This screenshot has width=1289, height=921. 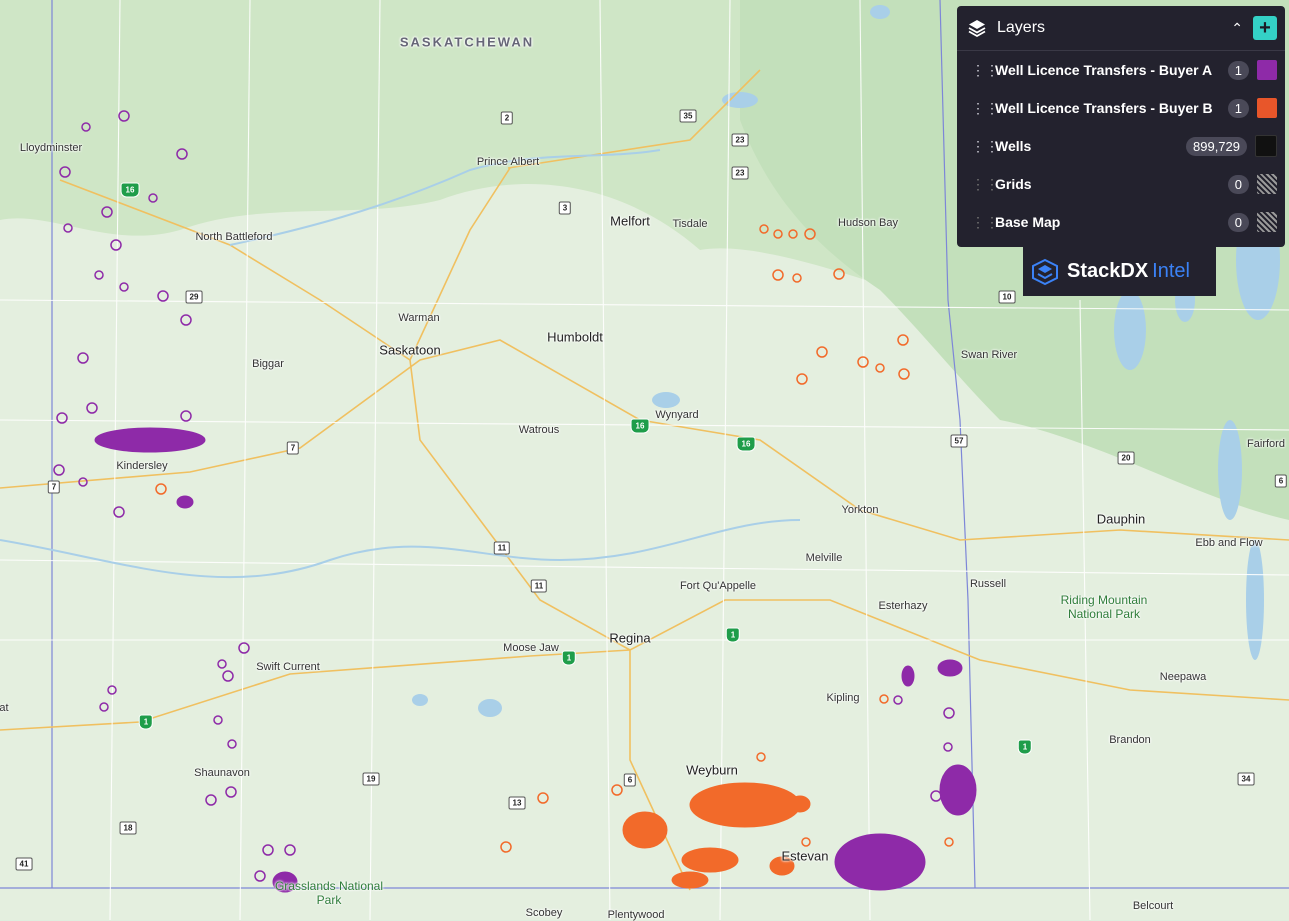 What do you see at coordinates (636, 915) in the screenshot?
I see `place-label: Plentywood` at bounding box center [636, 915].